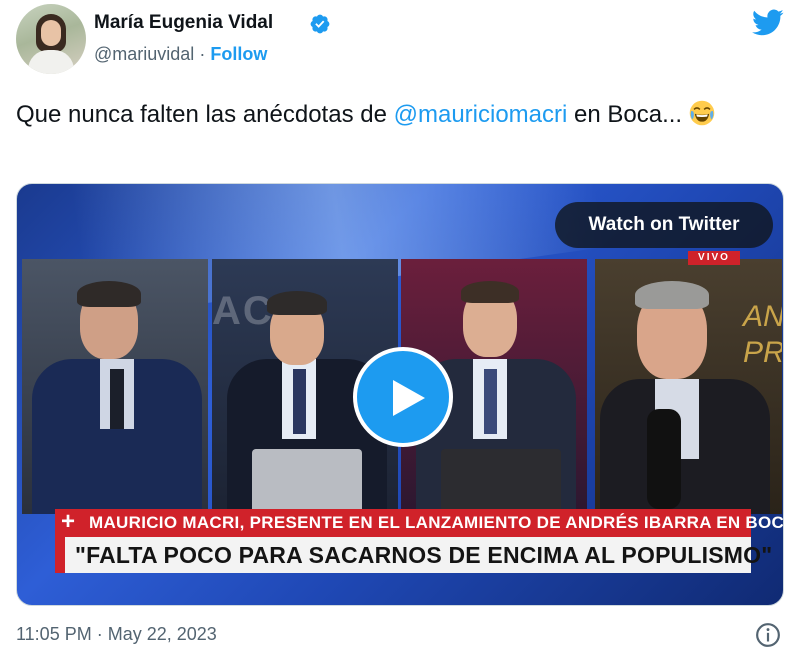 The height and width of the screenshot is (660, 800). Describe the element at coordinates (714, 258) in the screenshot. I see `live-badge: VIVO` at that location.